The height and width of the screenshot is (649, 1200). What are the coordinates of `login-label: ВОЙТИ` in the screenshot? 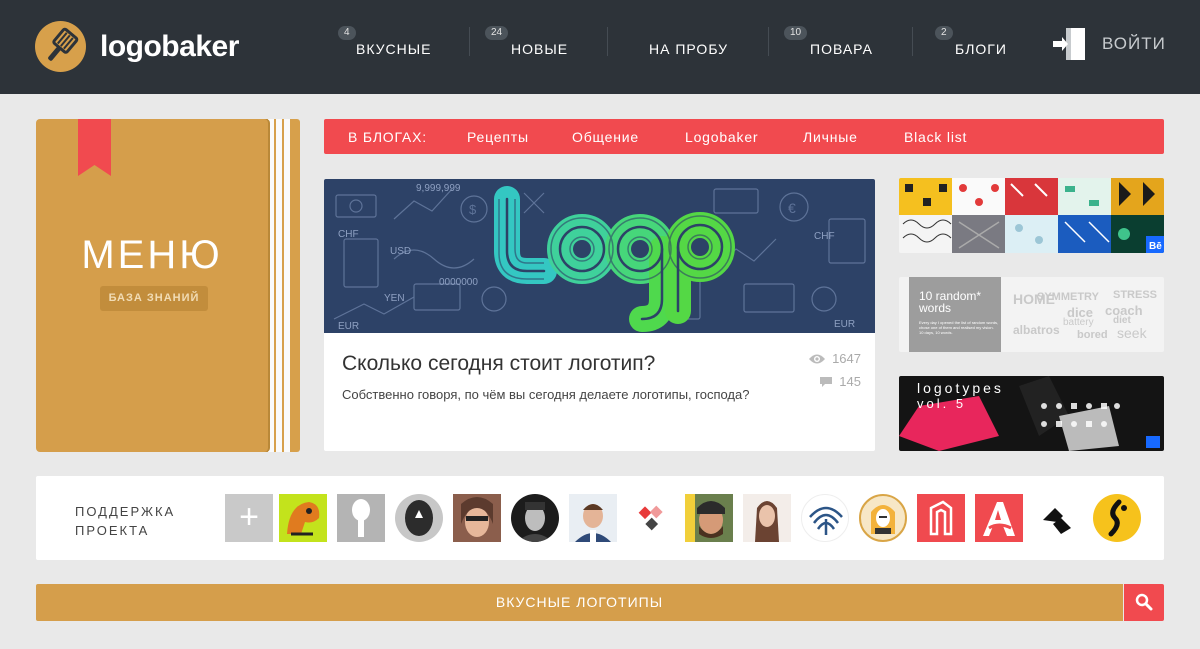 It's located at (1134, 43).